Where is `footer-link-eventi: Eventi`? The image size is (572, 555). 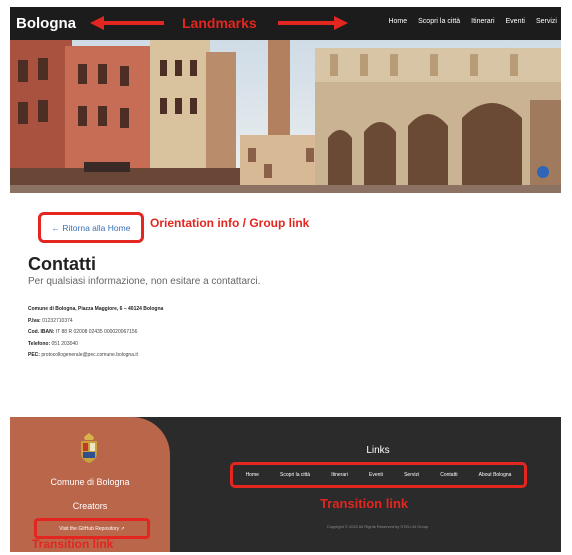
footer-link-eventi: Eventi is located at coordinates (376, 475).